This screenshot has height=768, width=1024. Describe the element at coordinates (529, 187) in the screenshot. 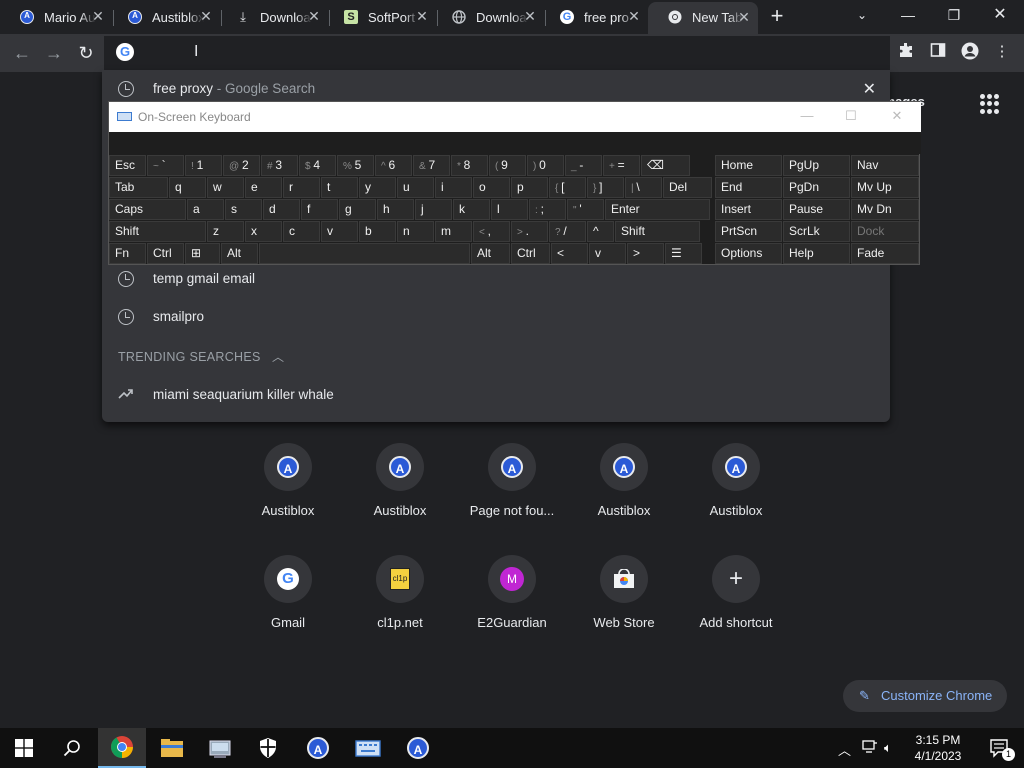

I see `osk-key: p` at that location.